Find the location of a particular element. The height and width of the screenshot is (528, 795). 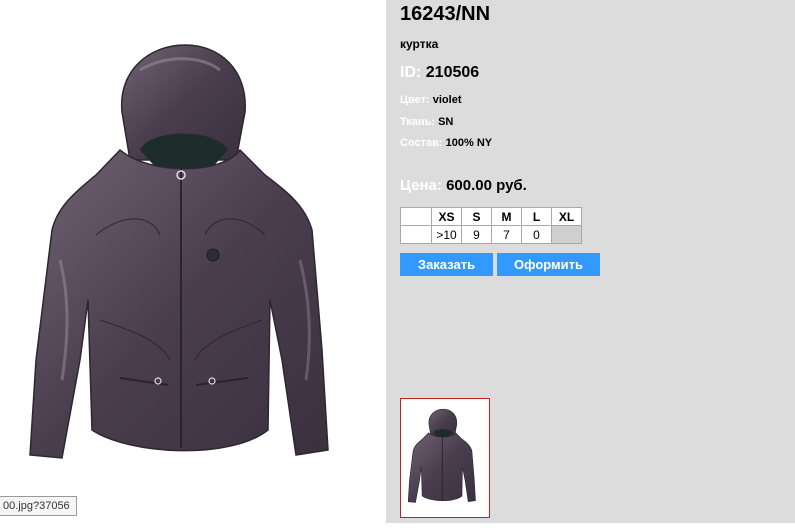

fabric-label: Ткань: is located at coordinates (417, 122).